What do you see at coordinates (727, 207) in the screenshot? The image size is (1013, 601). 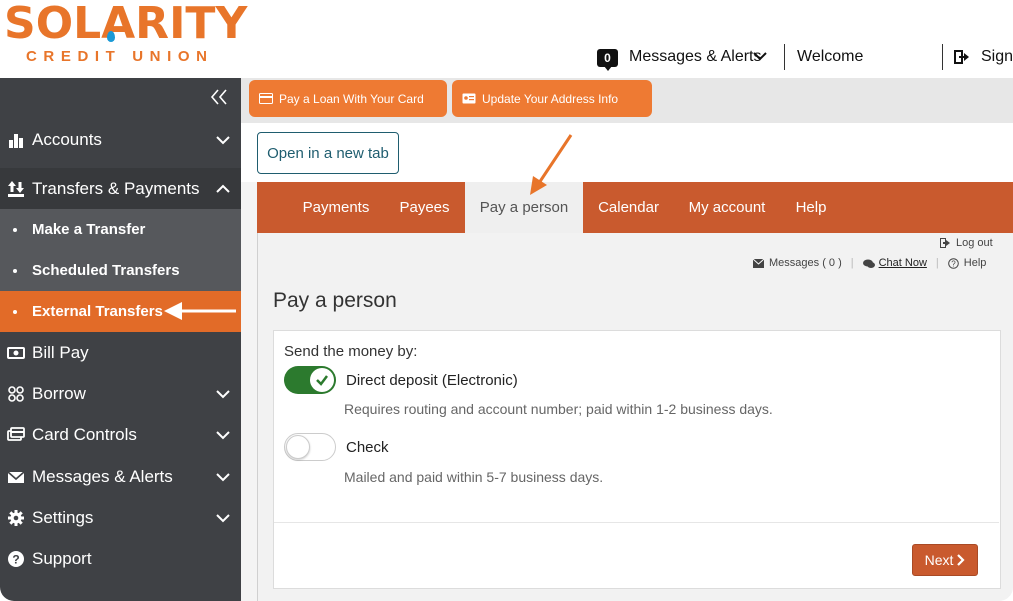 I see `tab-my-account: My account` at bounding box center [727, 207].